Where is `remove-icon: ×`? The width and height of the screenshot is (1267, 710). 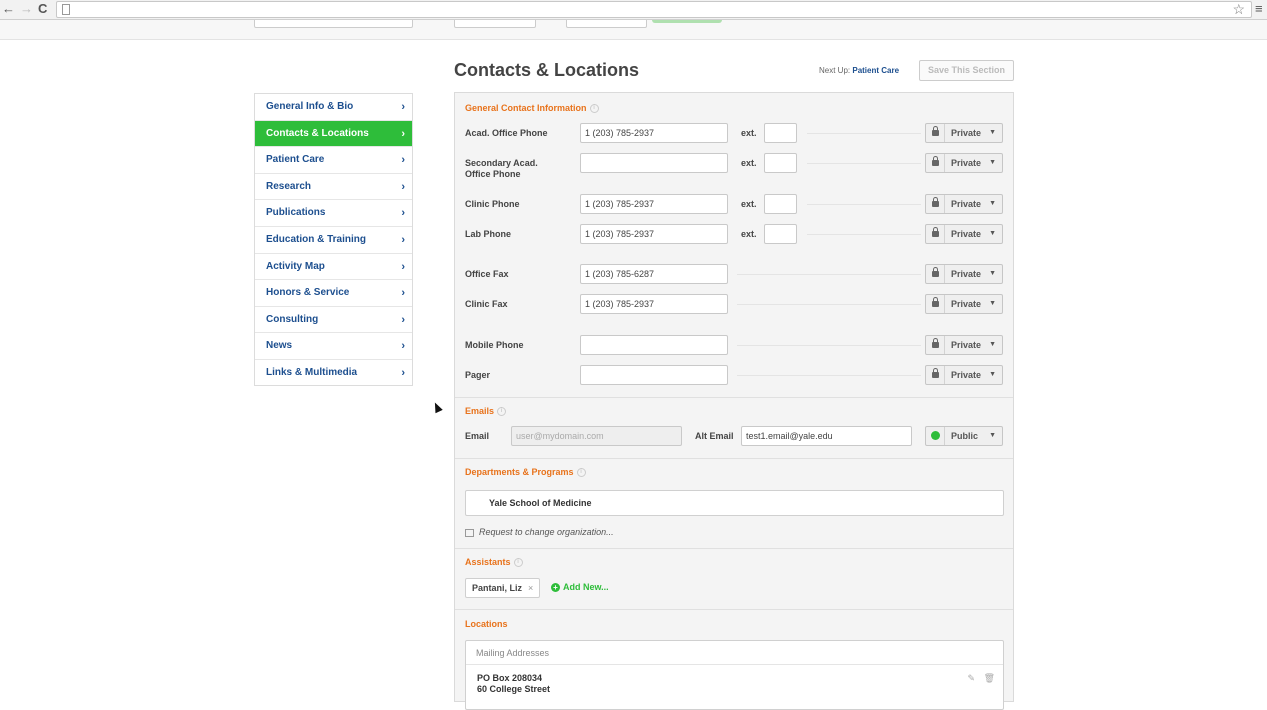
remove-icon: × is located at coordinates (530, 588).